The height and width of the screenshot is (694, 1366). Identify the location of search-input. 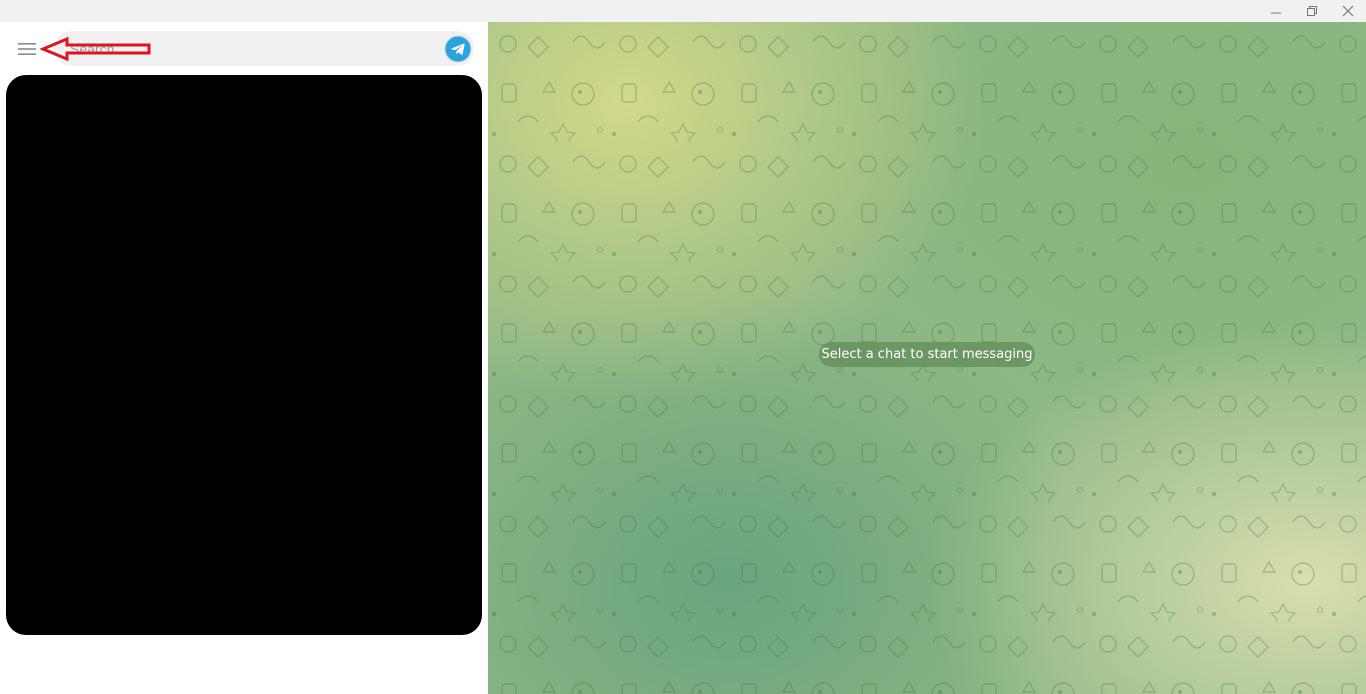
(250, 48).